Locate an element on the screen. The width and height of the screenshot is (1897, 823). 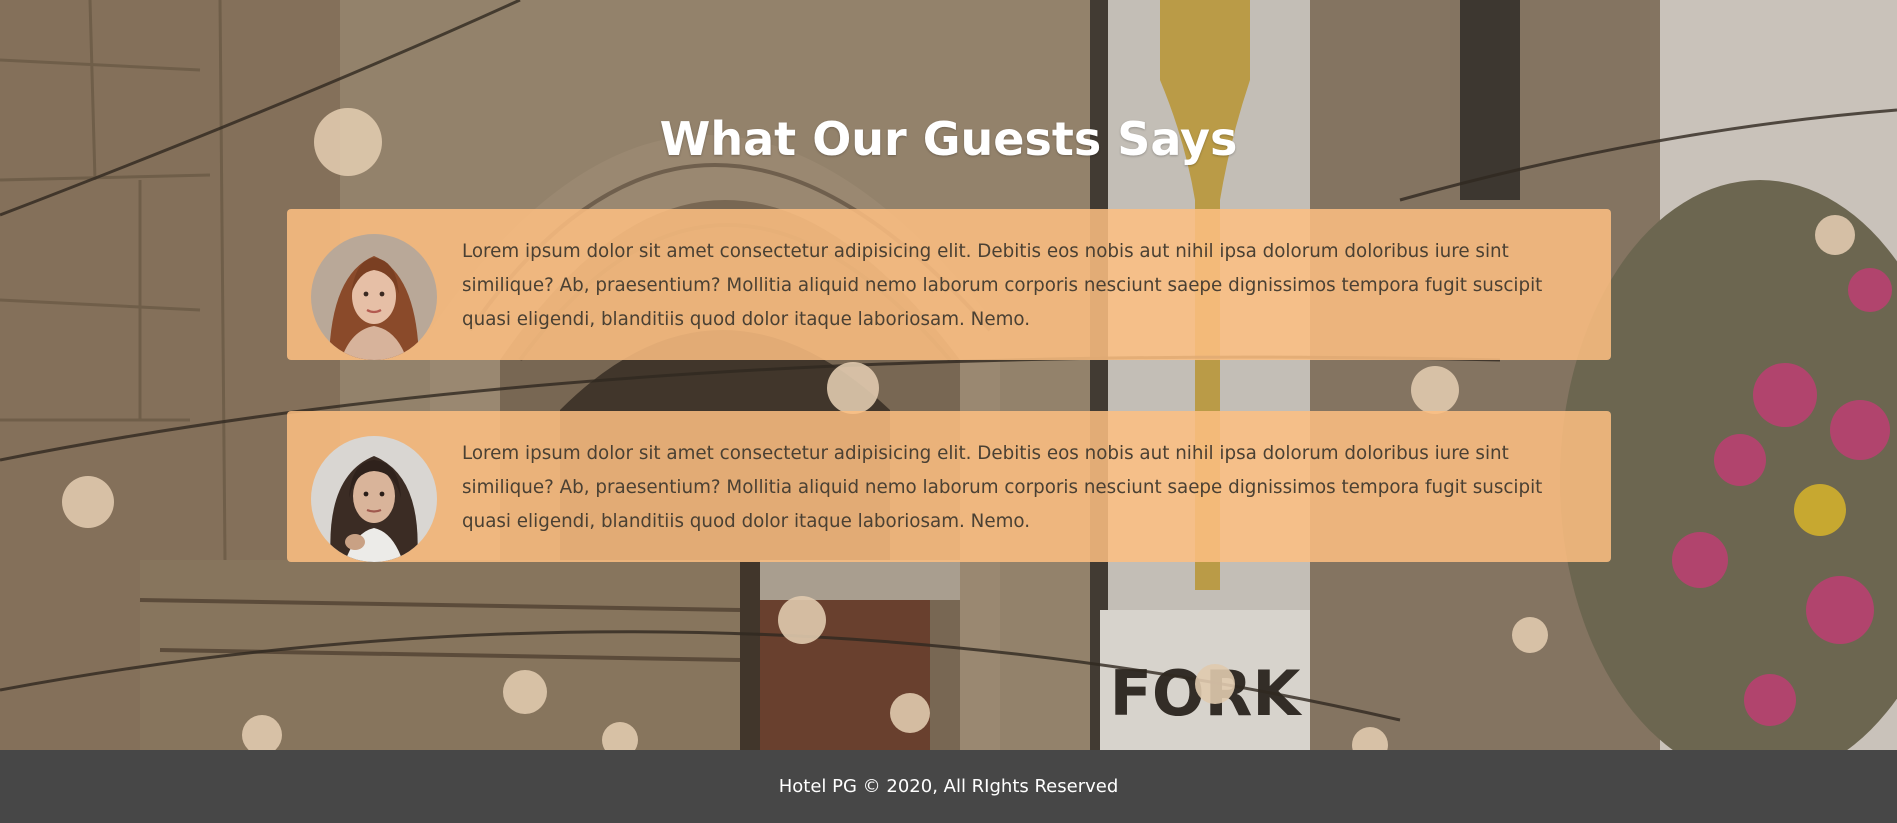
section-title: What Our Guests Says is located at coordinates (948, 139).